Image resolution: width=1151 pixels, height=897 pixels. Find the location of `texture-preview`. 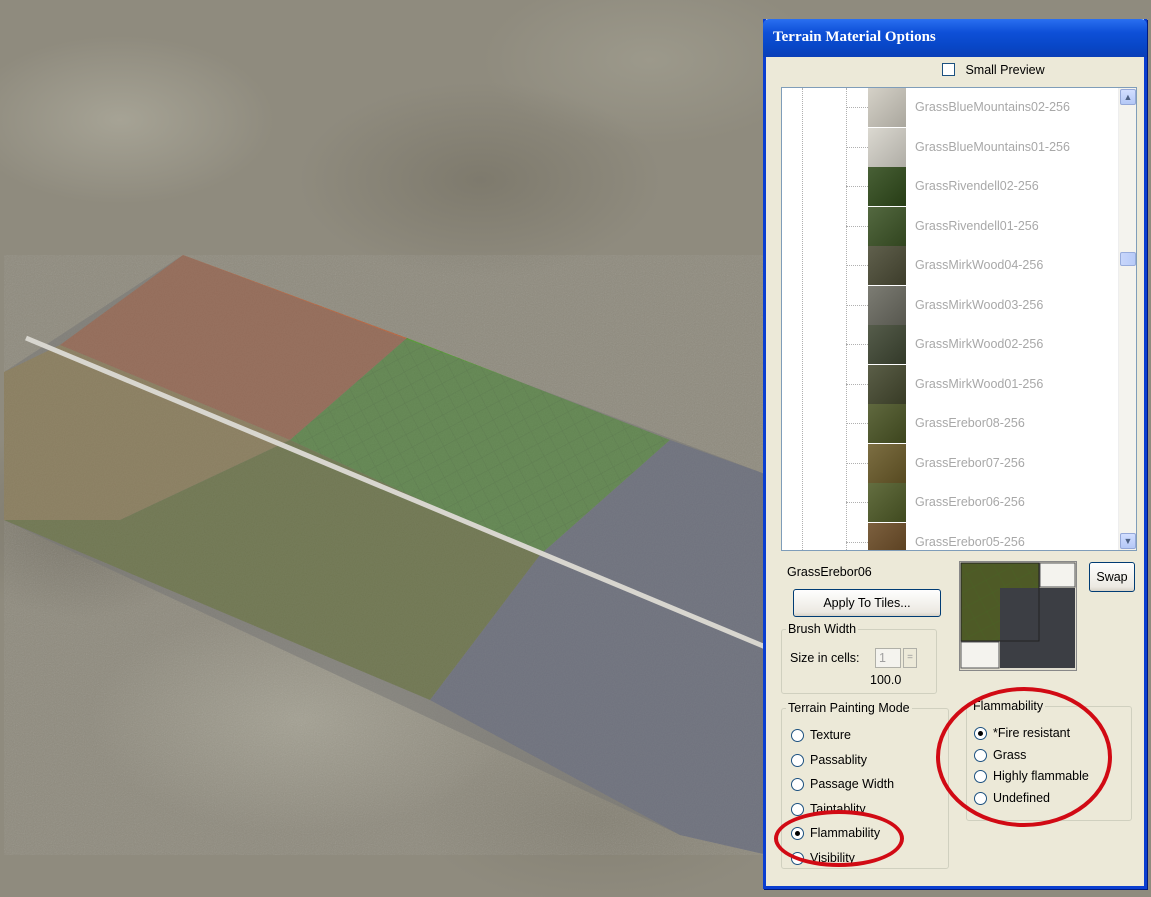

texture-preview is located at coordinates (1018, 616).